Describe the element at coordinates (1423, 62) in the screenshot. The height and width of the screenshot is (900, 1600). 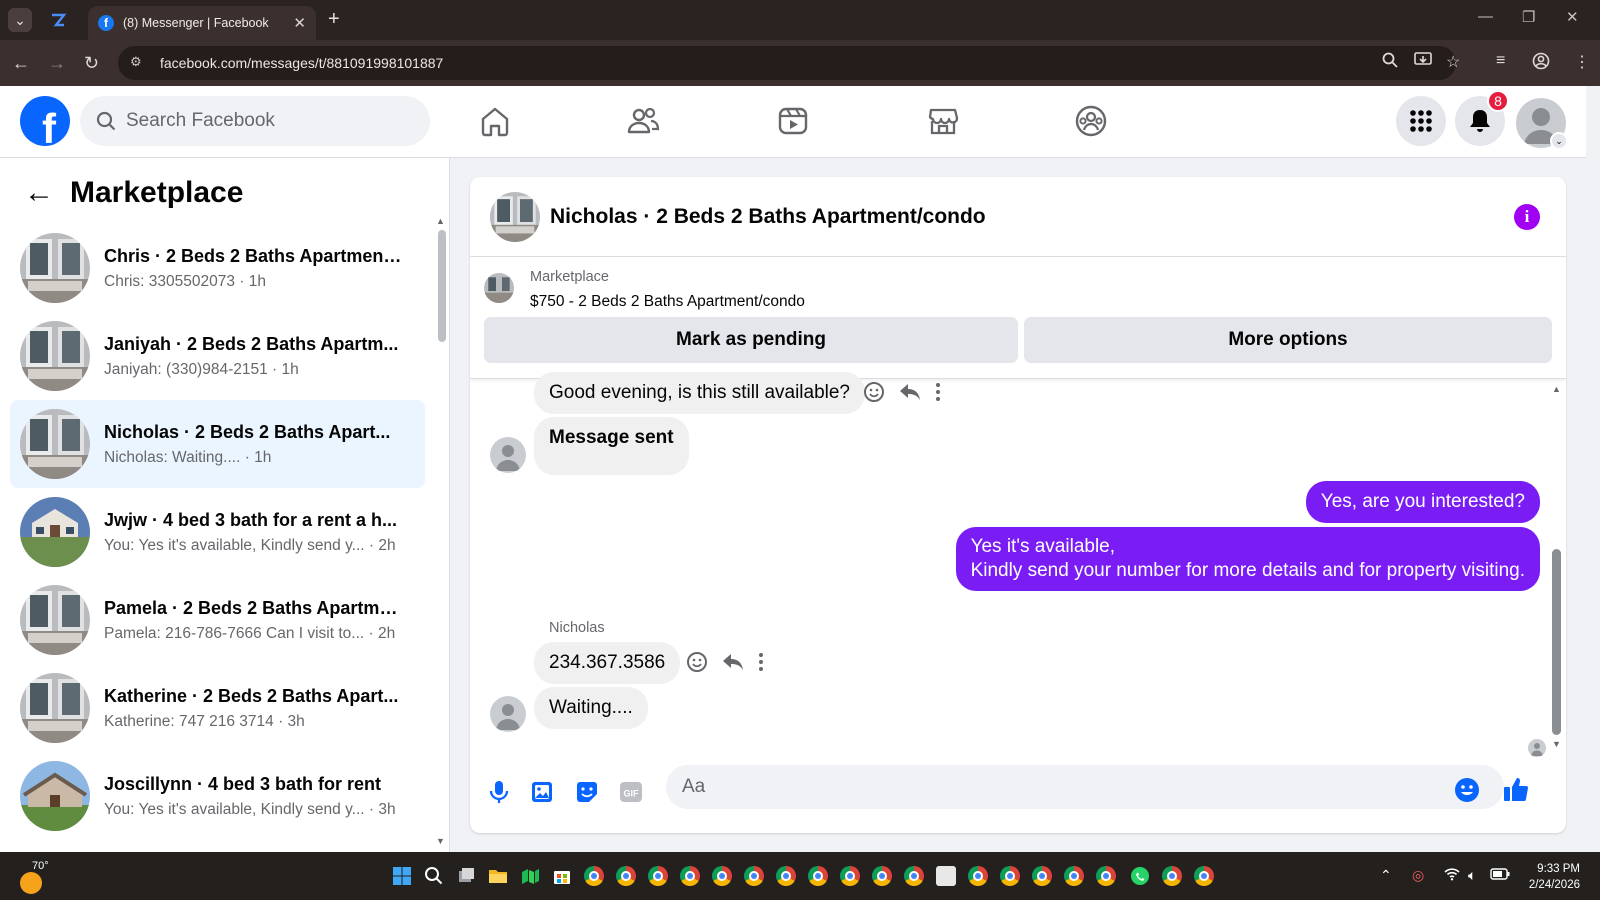
I see `install-app-icon` at that location.